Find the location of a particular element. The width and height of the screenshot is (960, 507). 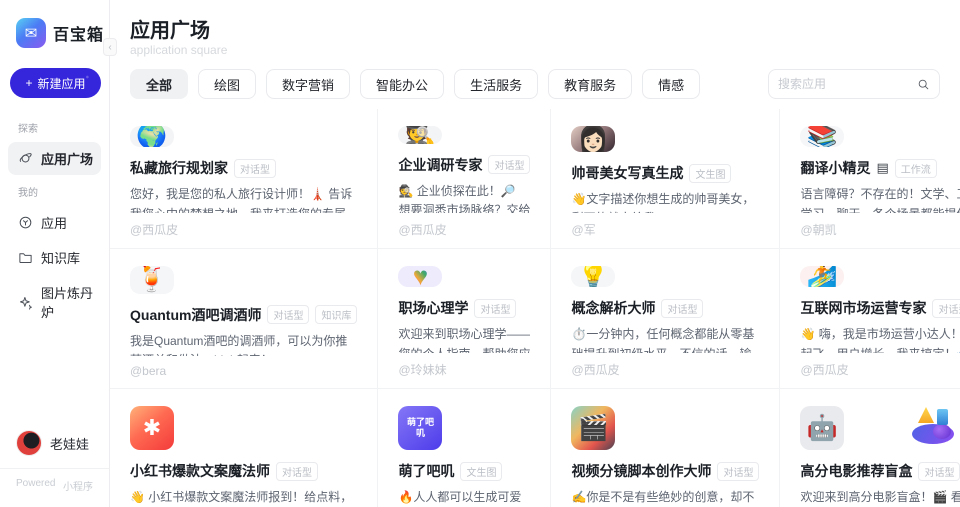

sidebar-item-label: 应用广场 is located at coordinates (67, 159).